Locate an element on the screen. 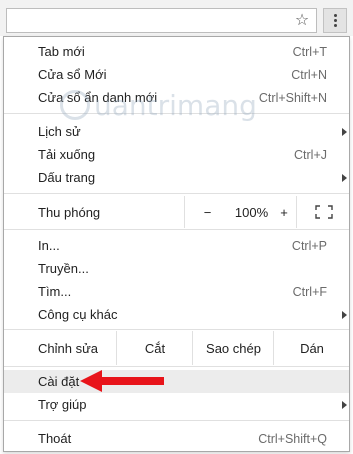  menu-item-new-window: Cửa sổ Mới Ctrl+N is located at coordinates (176, 74).